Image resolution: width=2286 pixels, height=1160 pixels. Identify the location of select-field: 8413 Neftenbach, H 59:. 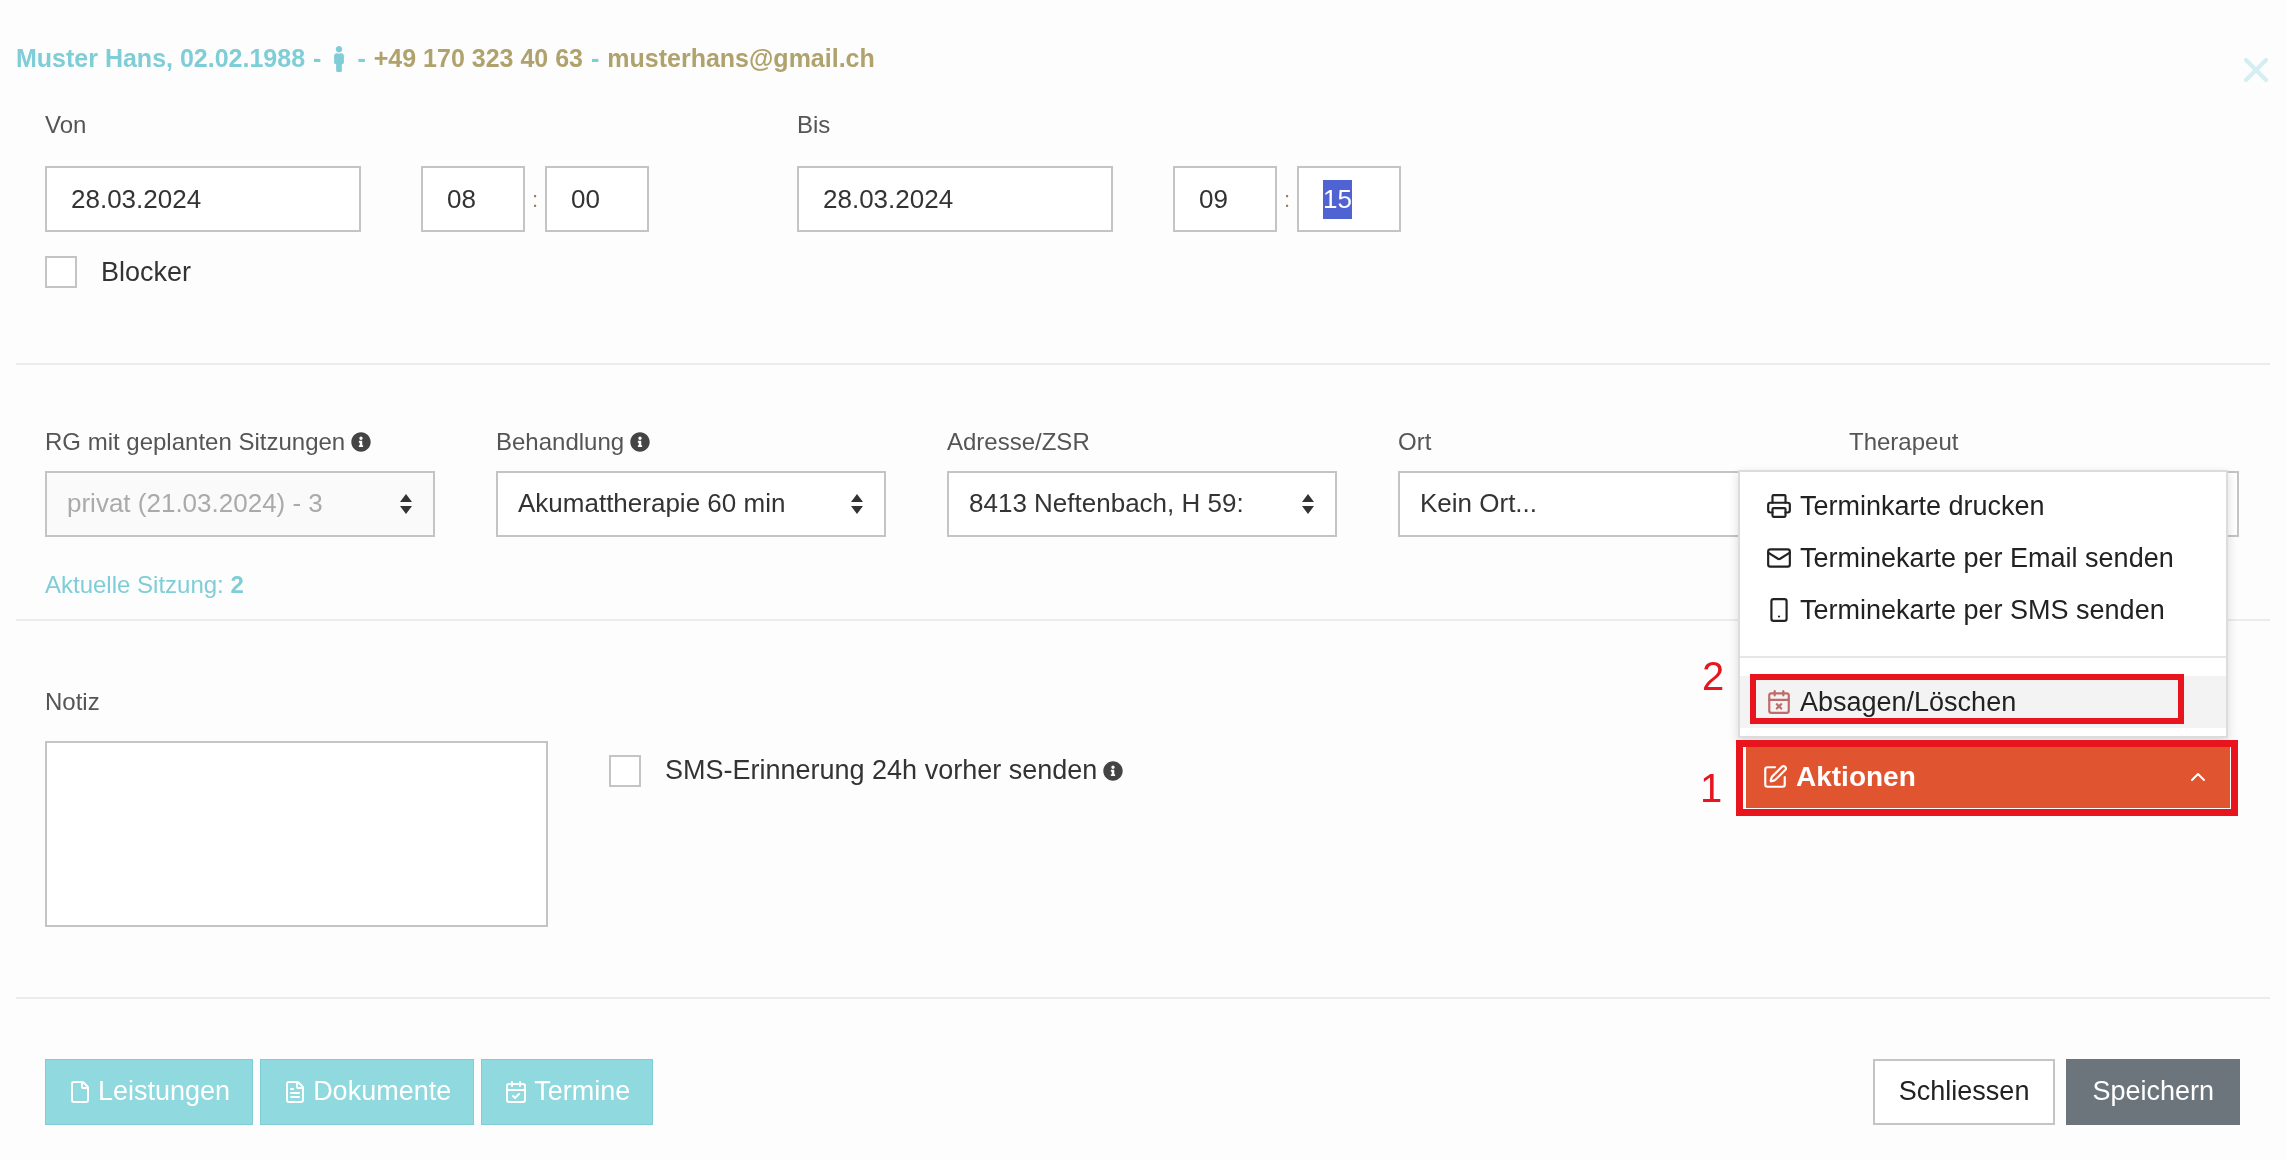
(1142, 503).